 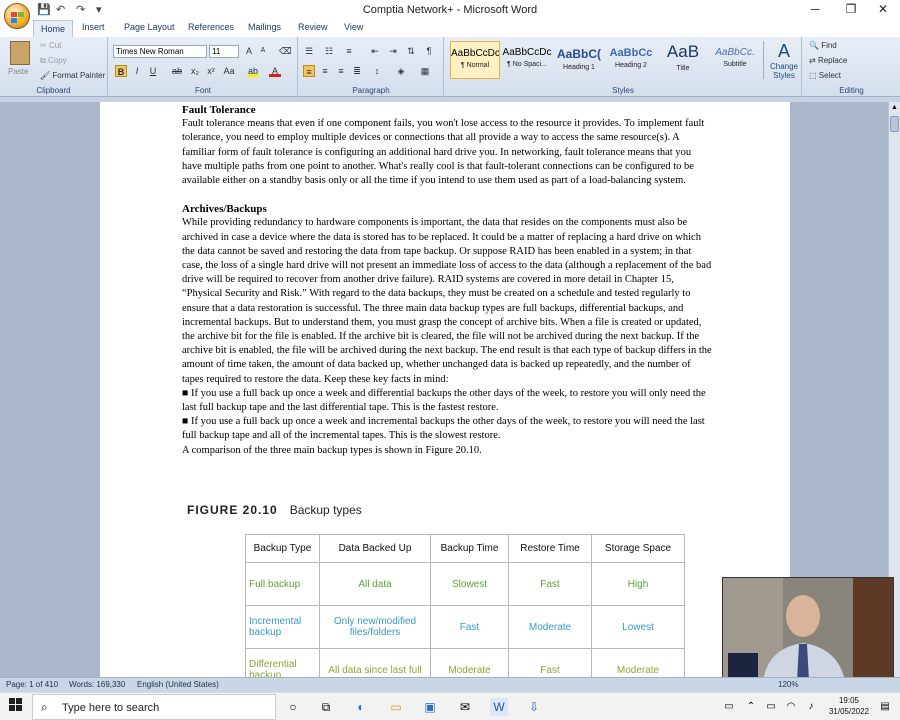 I want to click on scroll-thumb, so click(x=894, y=124).